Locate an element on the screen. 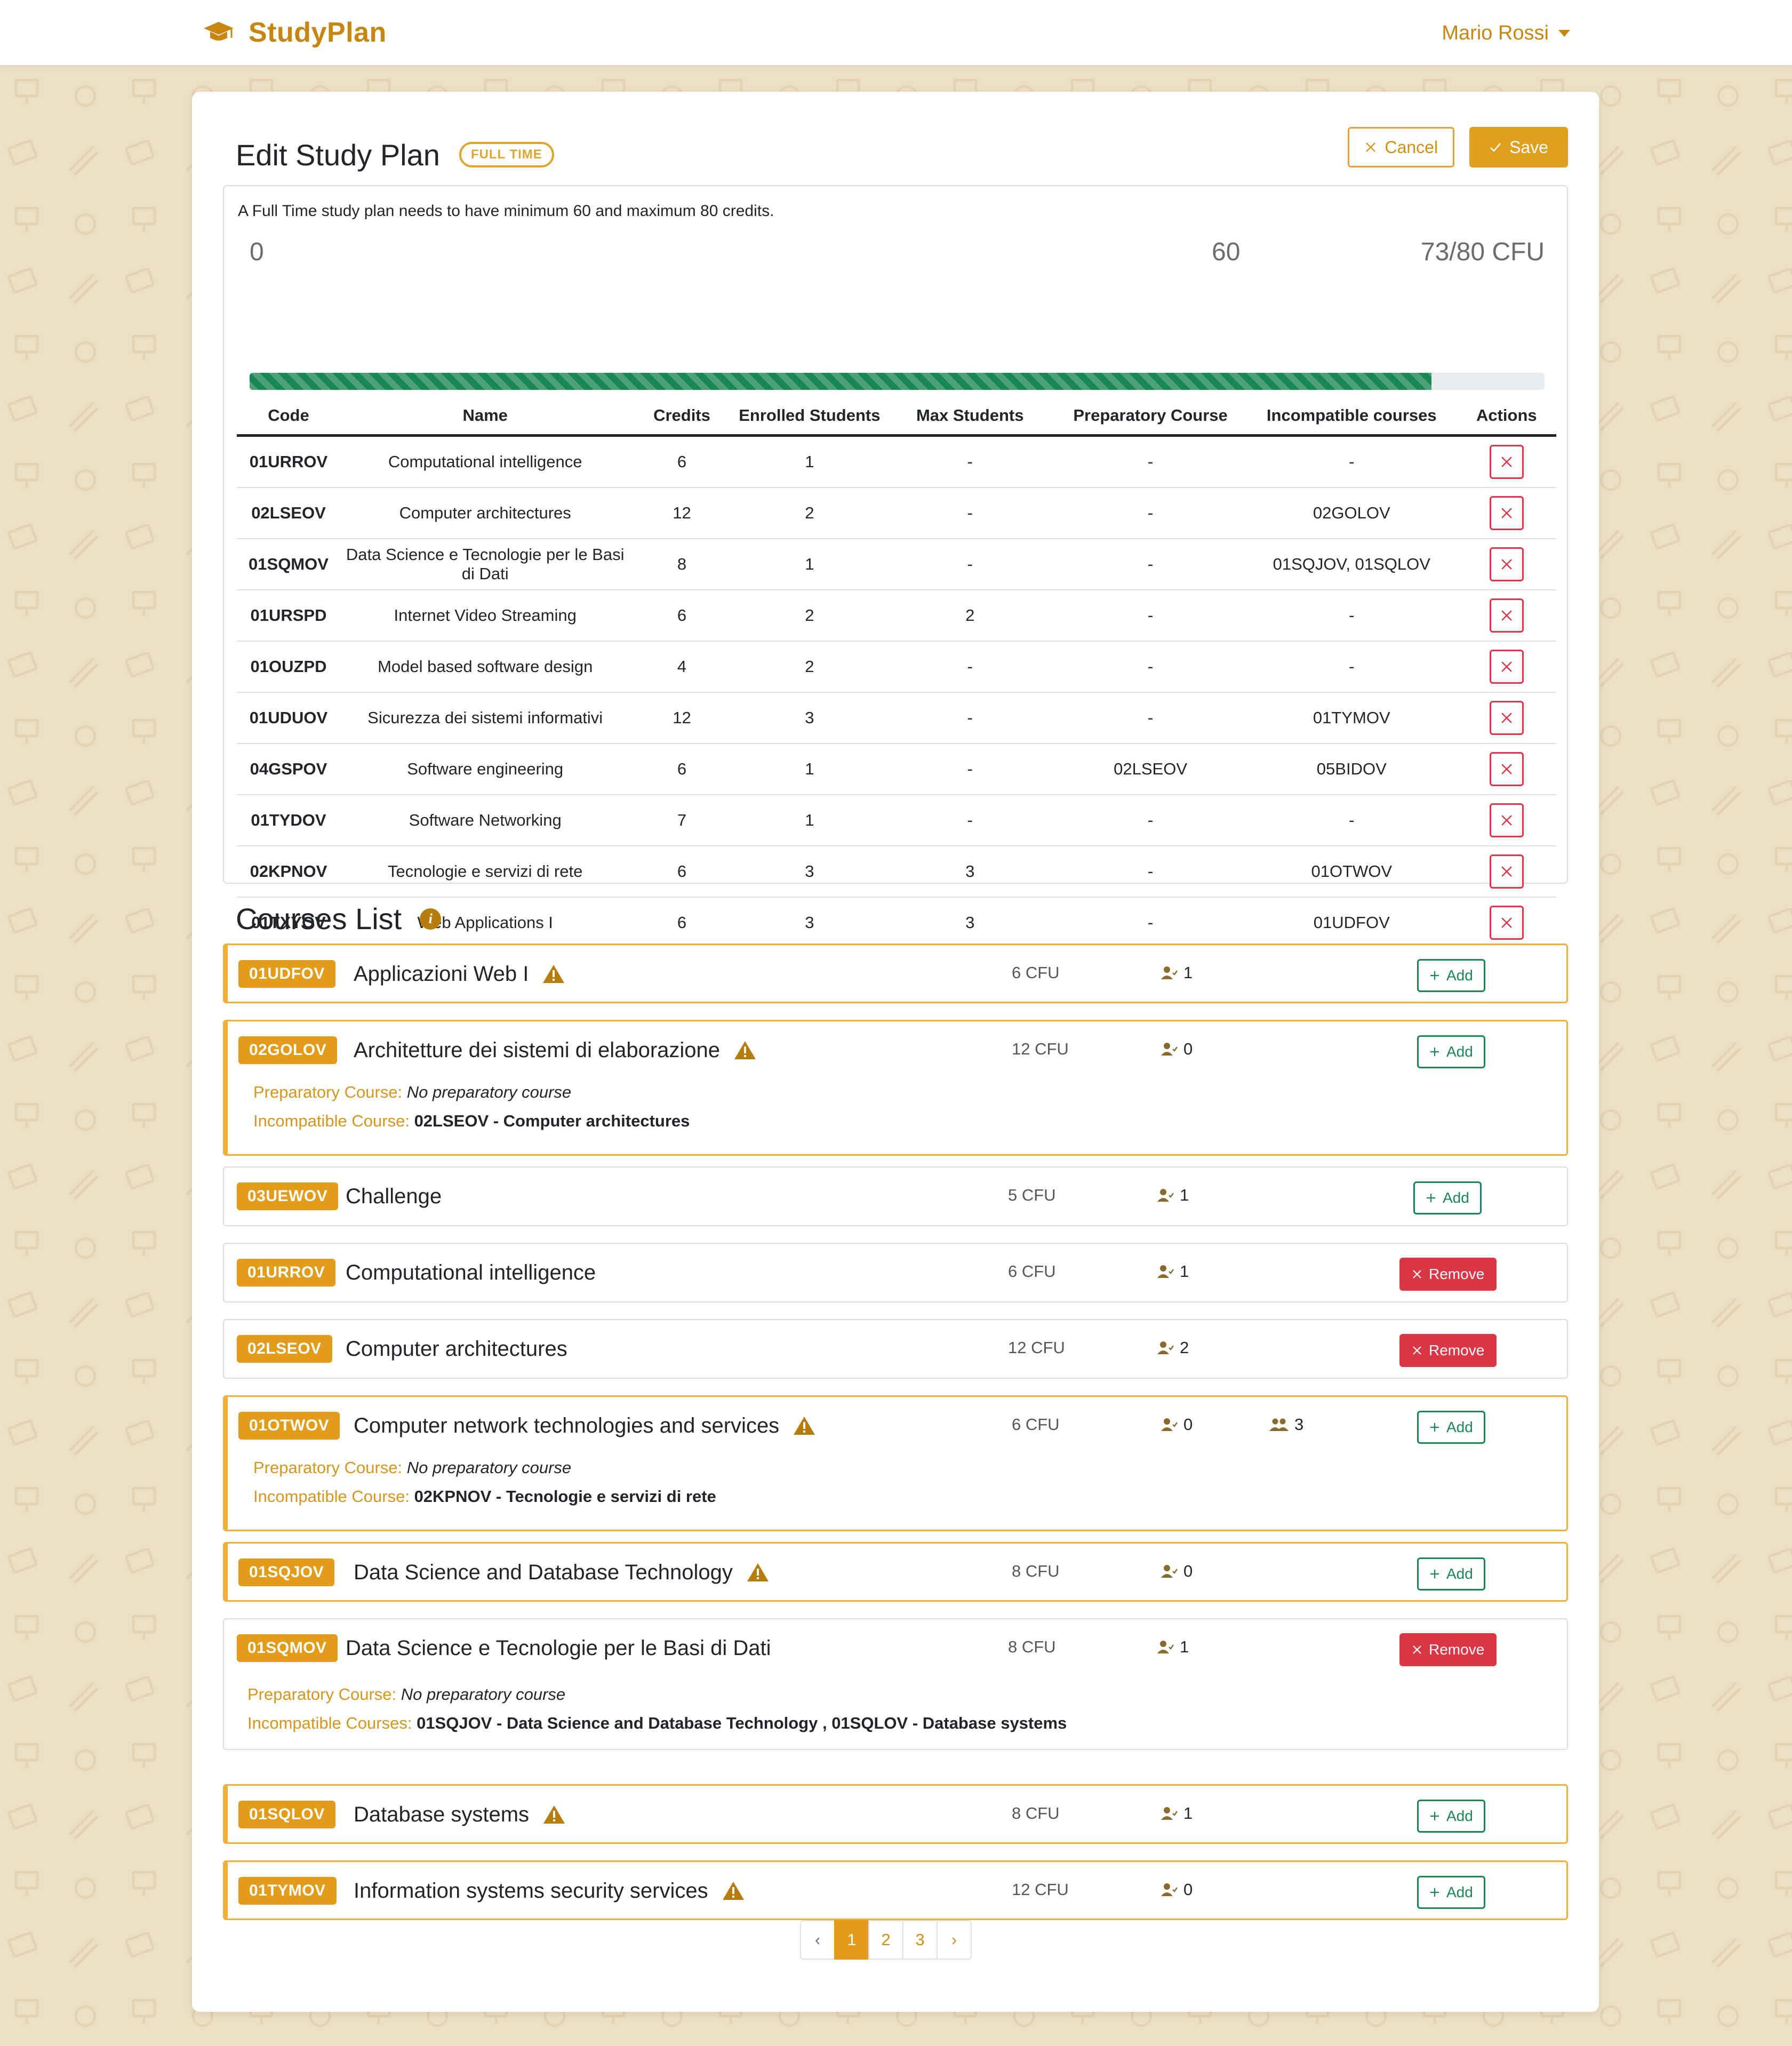 This screenshot has width=1792, height=2046. pagination-page-3: 3 is located at coordinates (920, 1940).